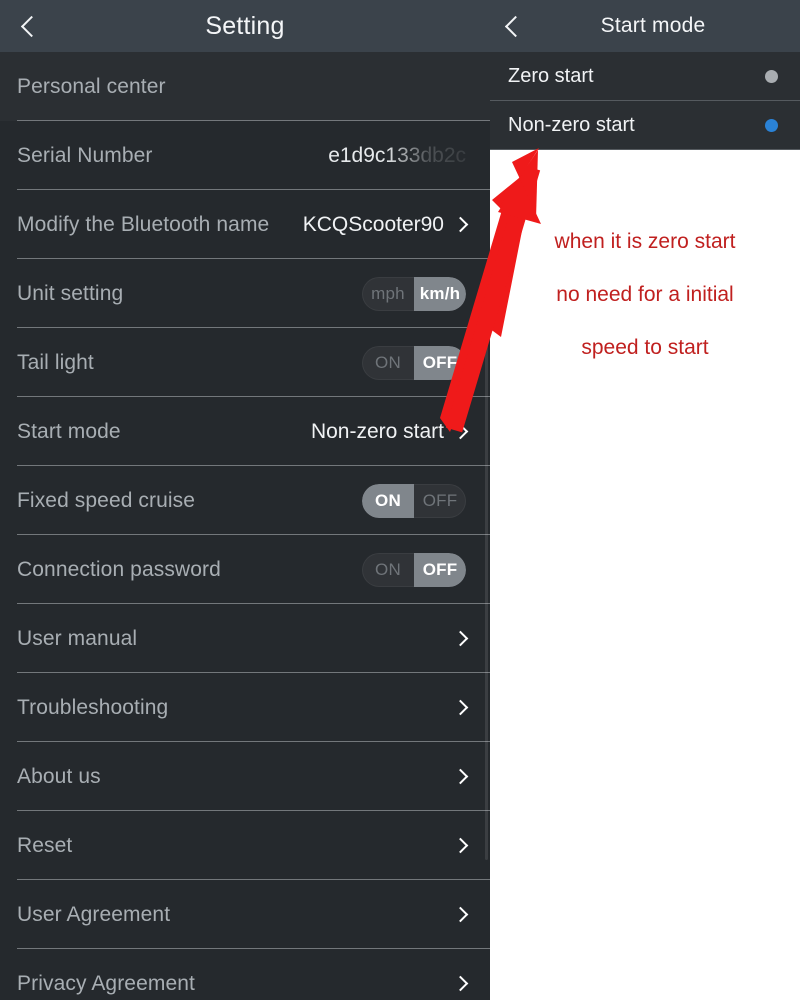  Describe the element at coordinates (106, 500) in the screenshot. I see `row-label: Fixed speed cruise` at that location.